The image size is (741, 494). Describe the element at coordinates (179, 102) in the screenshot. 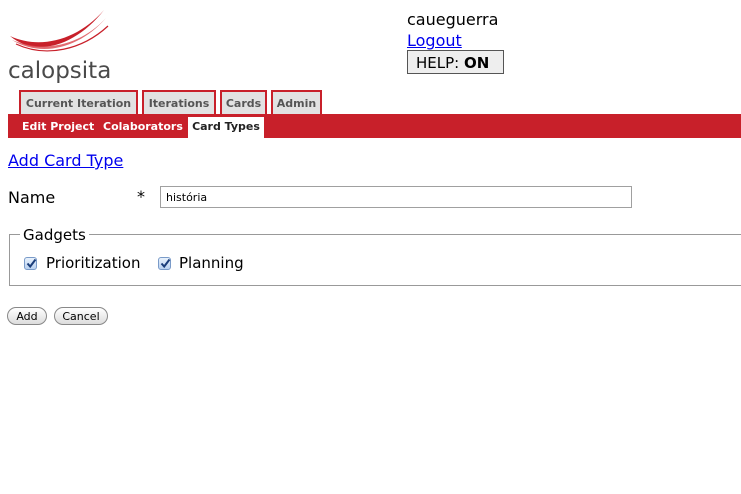

I see `tab-iterations: Iterations` at that location.